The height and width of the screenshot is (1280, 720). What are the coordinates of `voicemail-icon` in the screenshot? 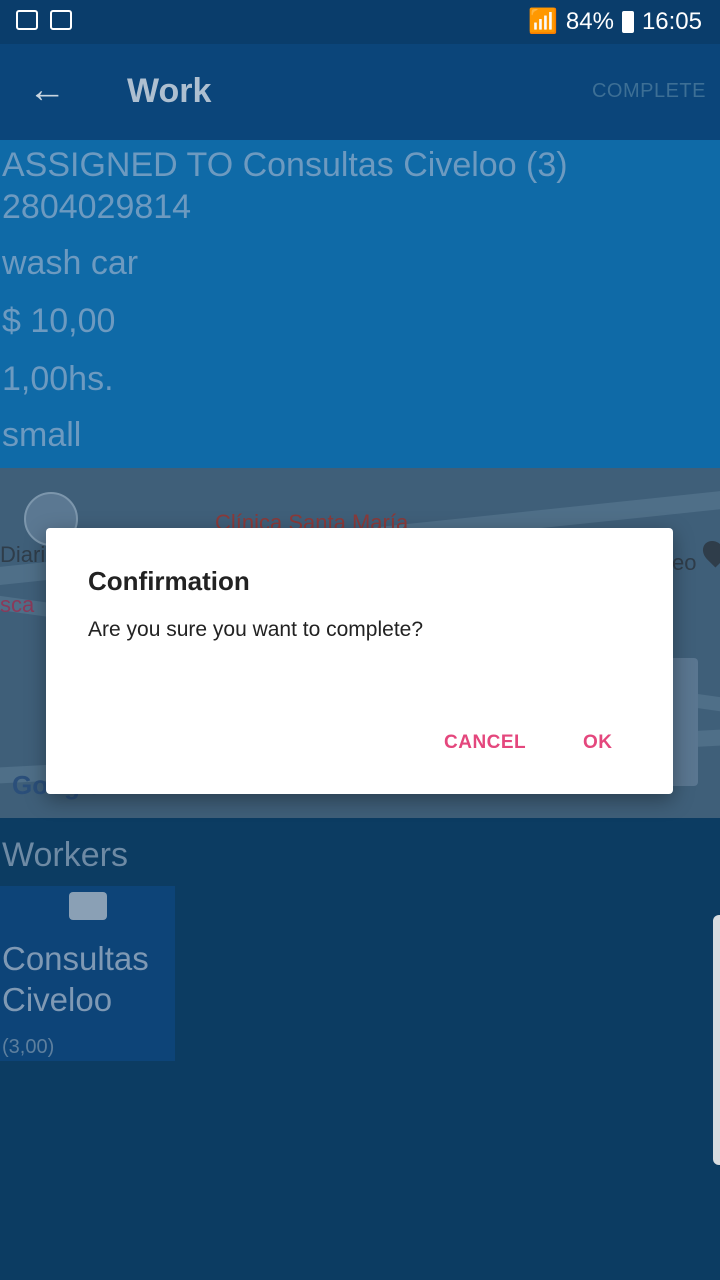 It's located at (61, 20).